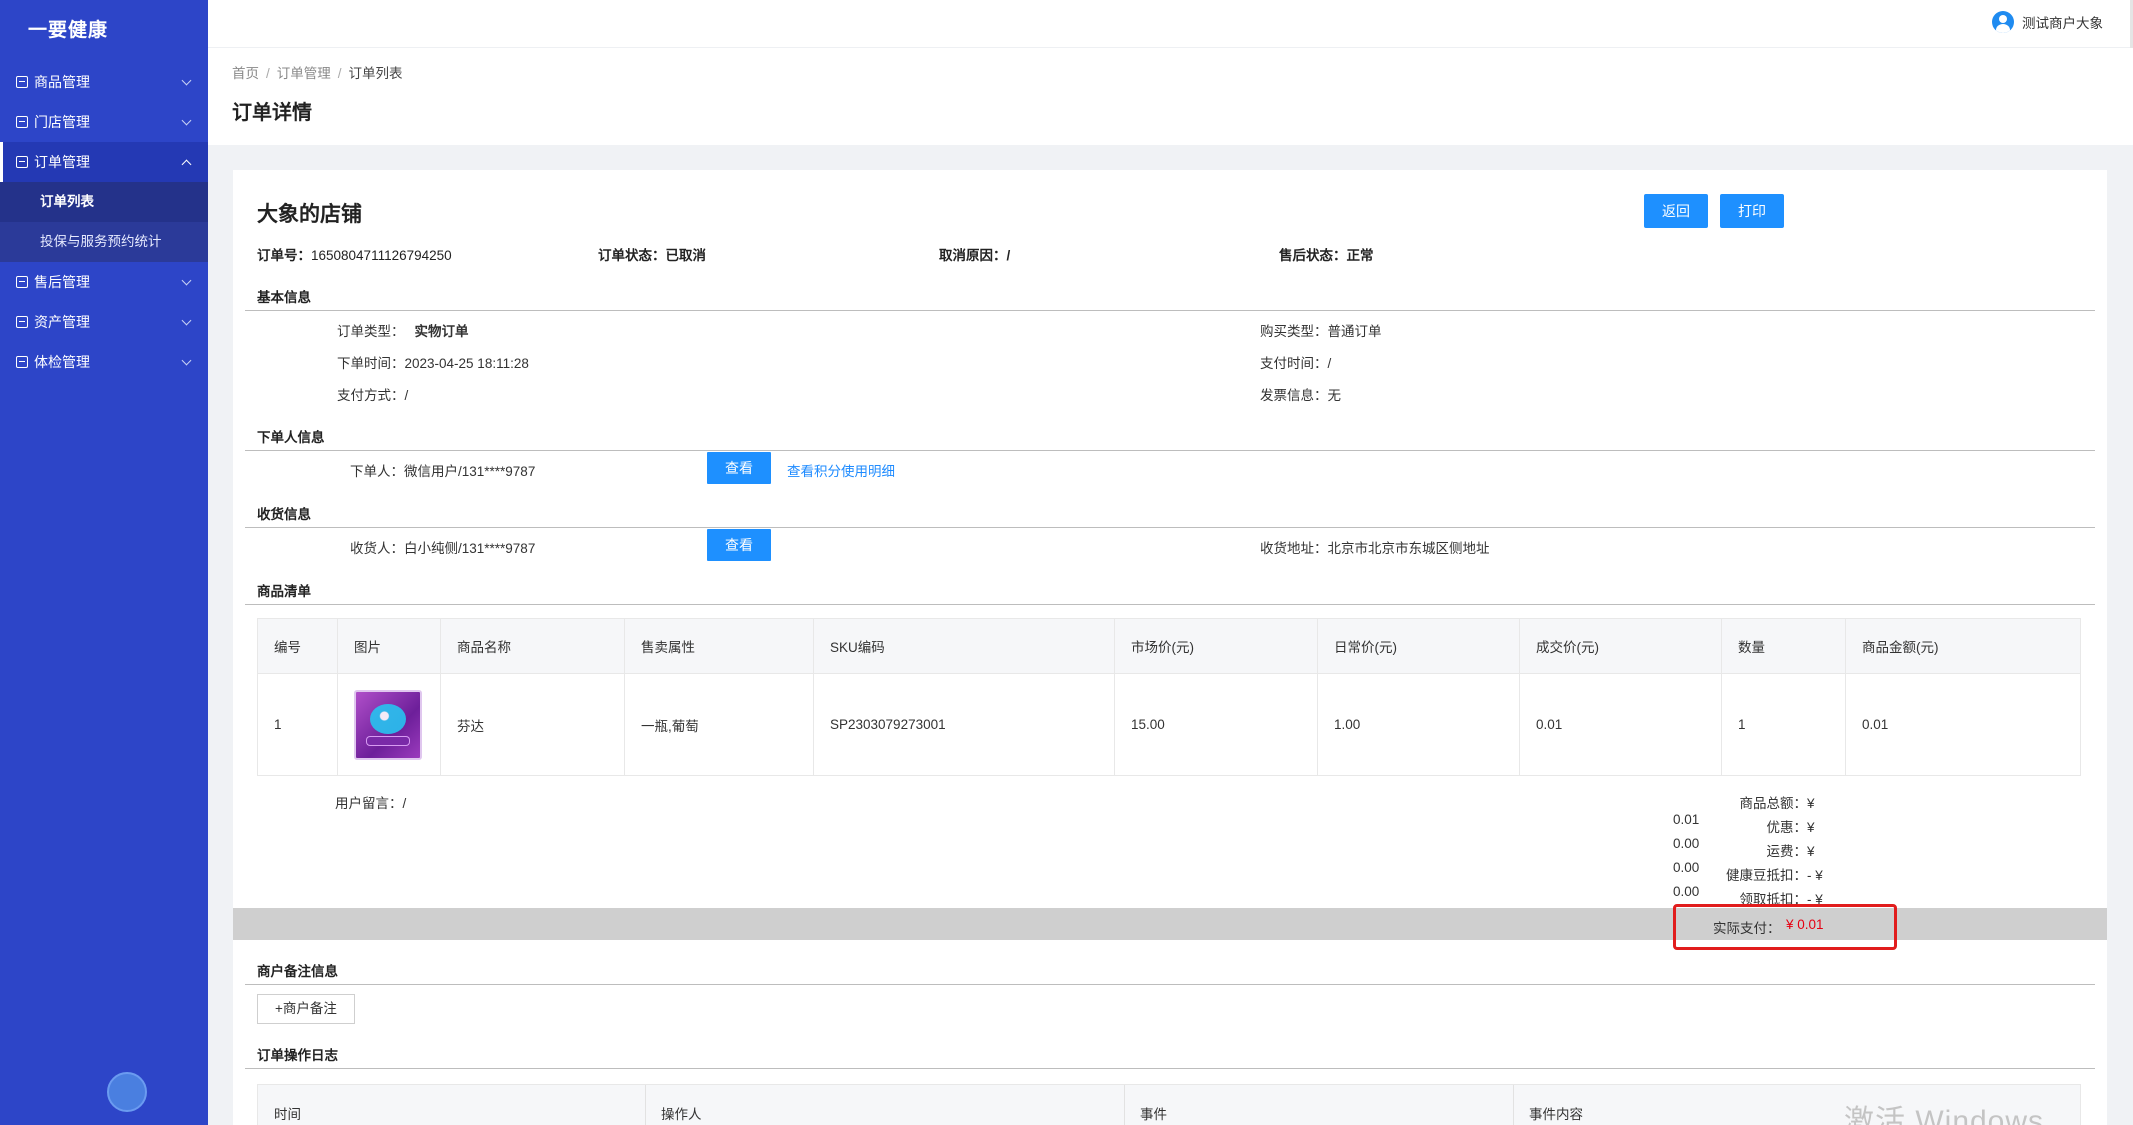 Image resolution: width=2133 pixels, height=1125 pixels. What do you see at coordinates (22, 322) in the screenshot?
I see `assets-icon` at bounding box center [22, 322].